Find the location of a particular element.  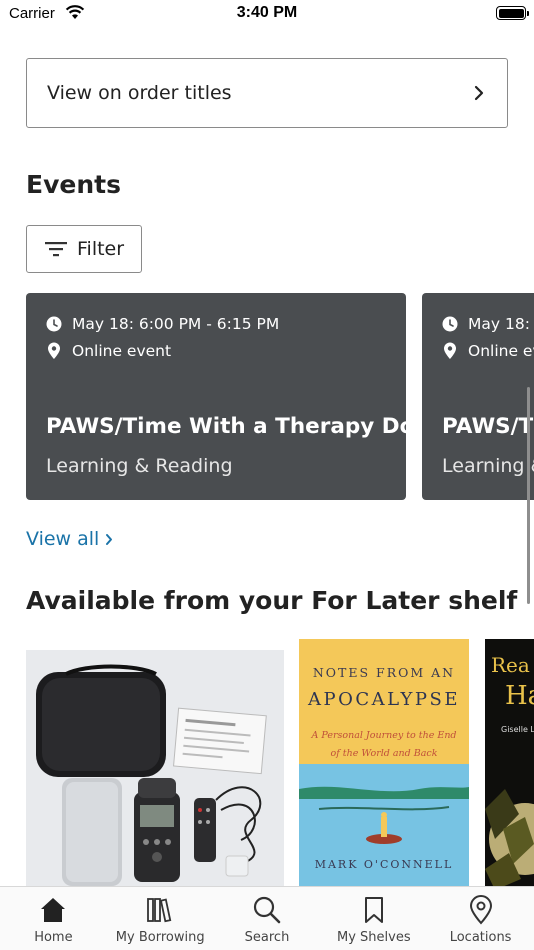

filter-label: Filter is located at coordinates (101, 249).